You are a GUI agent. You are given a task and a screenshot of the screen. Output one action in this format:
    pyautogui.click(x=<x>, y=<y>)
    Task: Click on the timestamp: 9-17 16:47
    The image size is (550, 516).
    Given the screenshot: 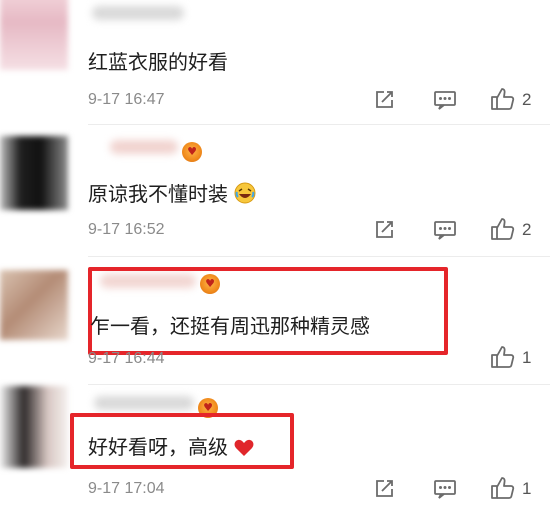 What is the action you would take?
    pyautogui.click(x=126, y=99)
    